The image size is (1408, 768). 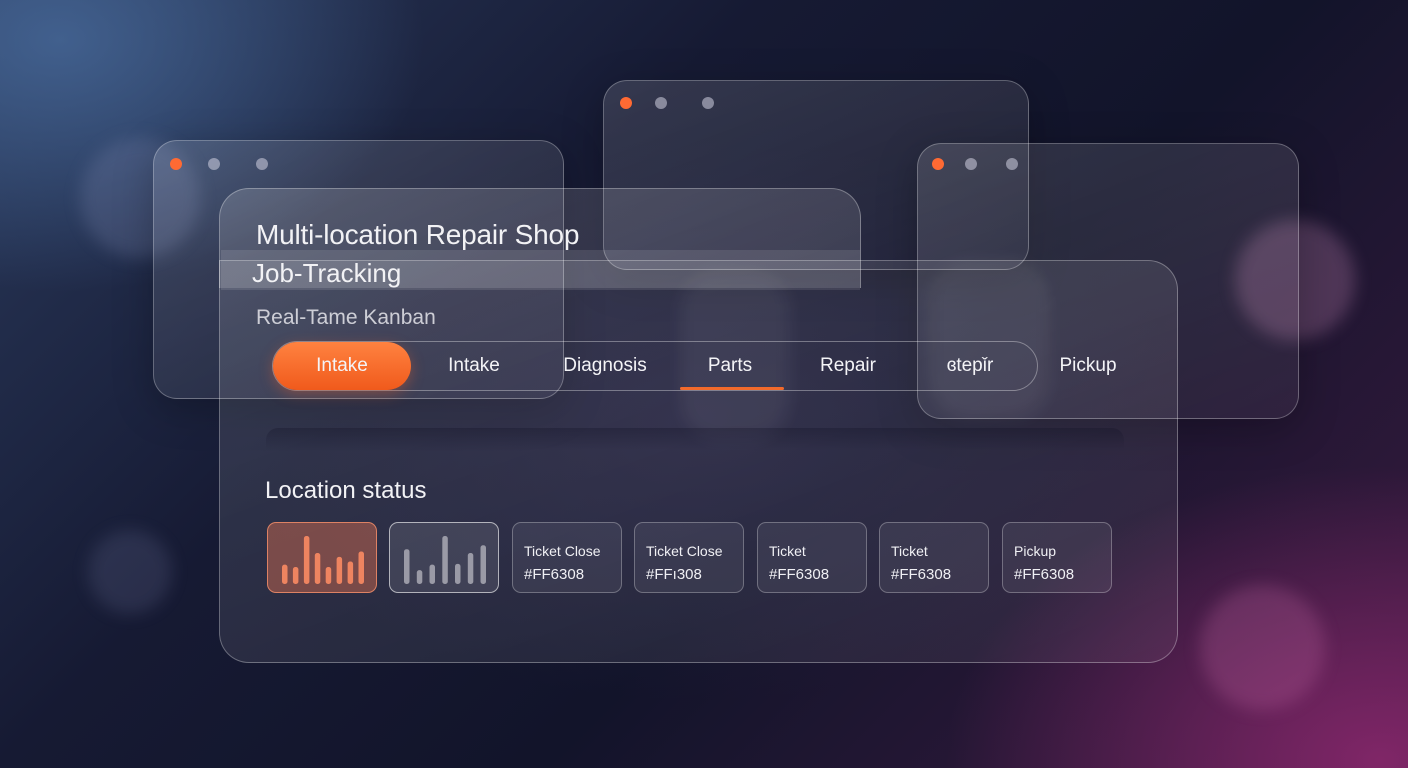 What do you see at coordinates (327, 273) in the screenshot?
I see `page-subtitle: Job-Tracking` at bounding box center [327, 273].